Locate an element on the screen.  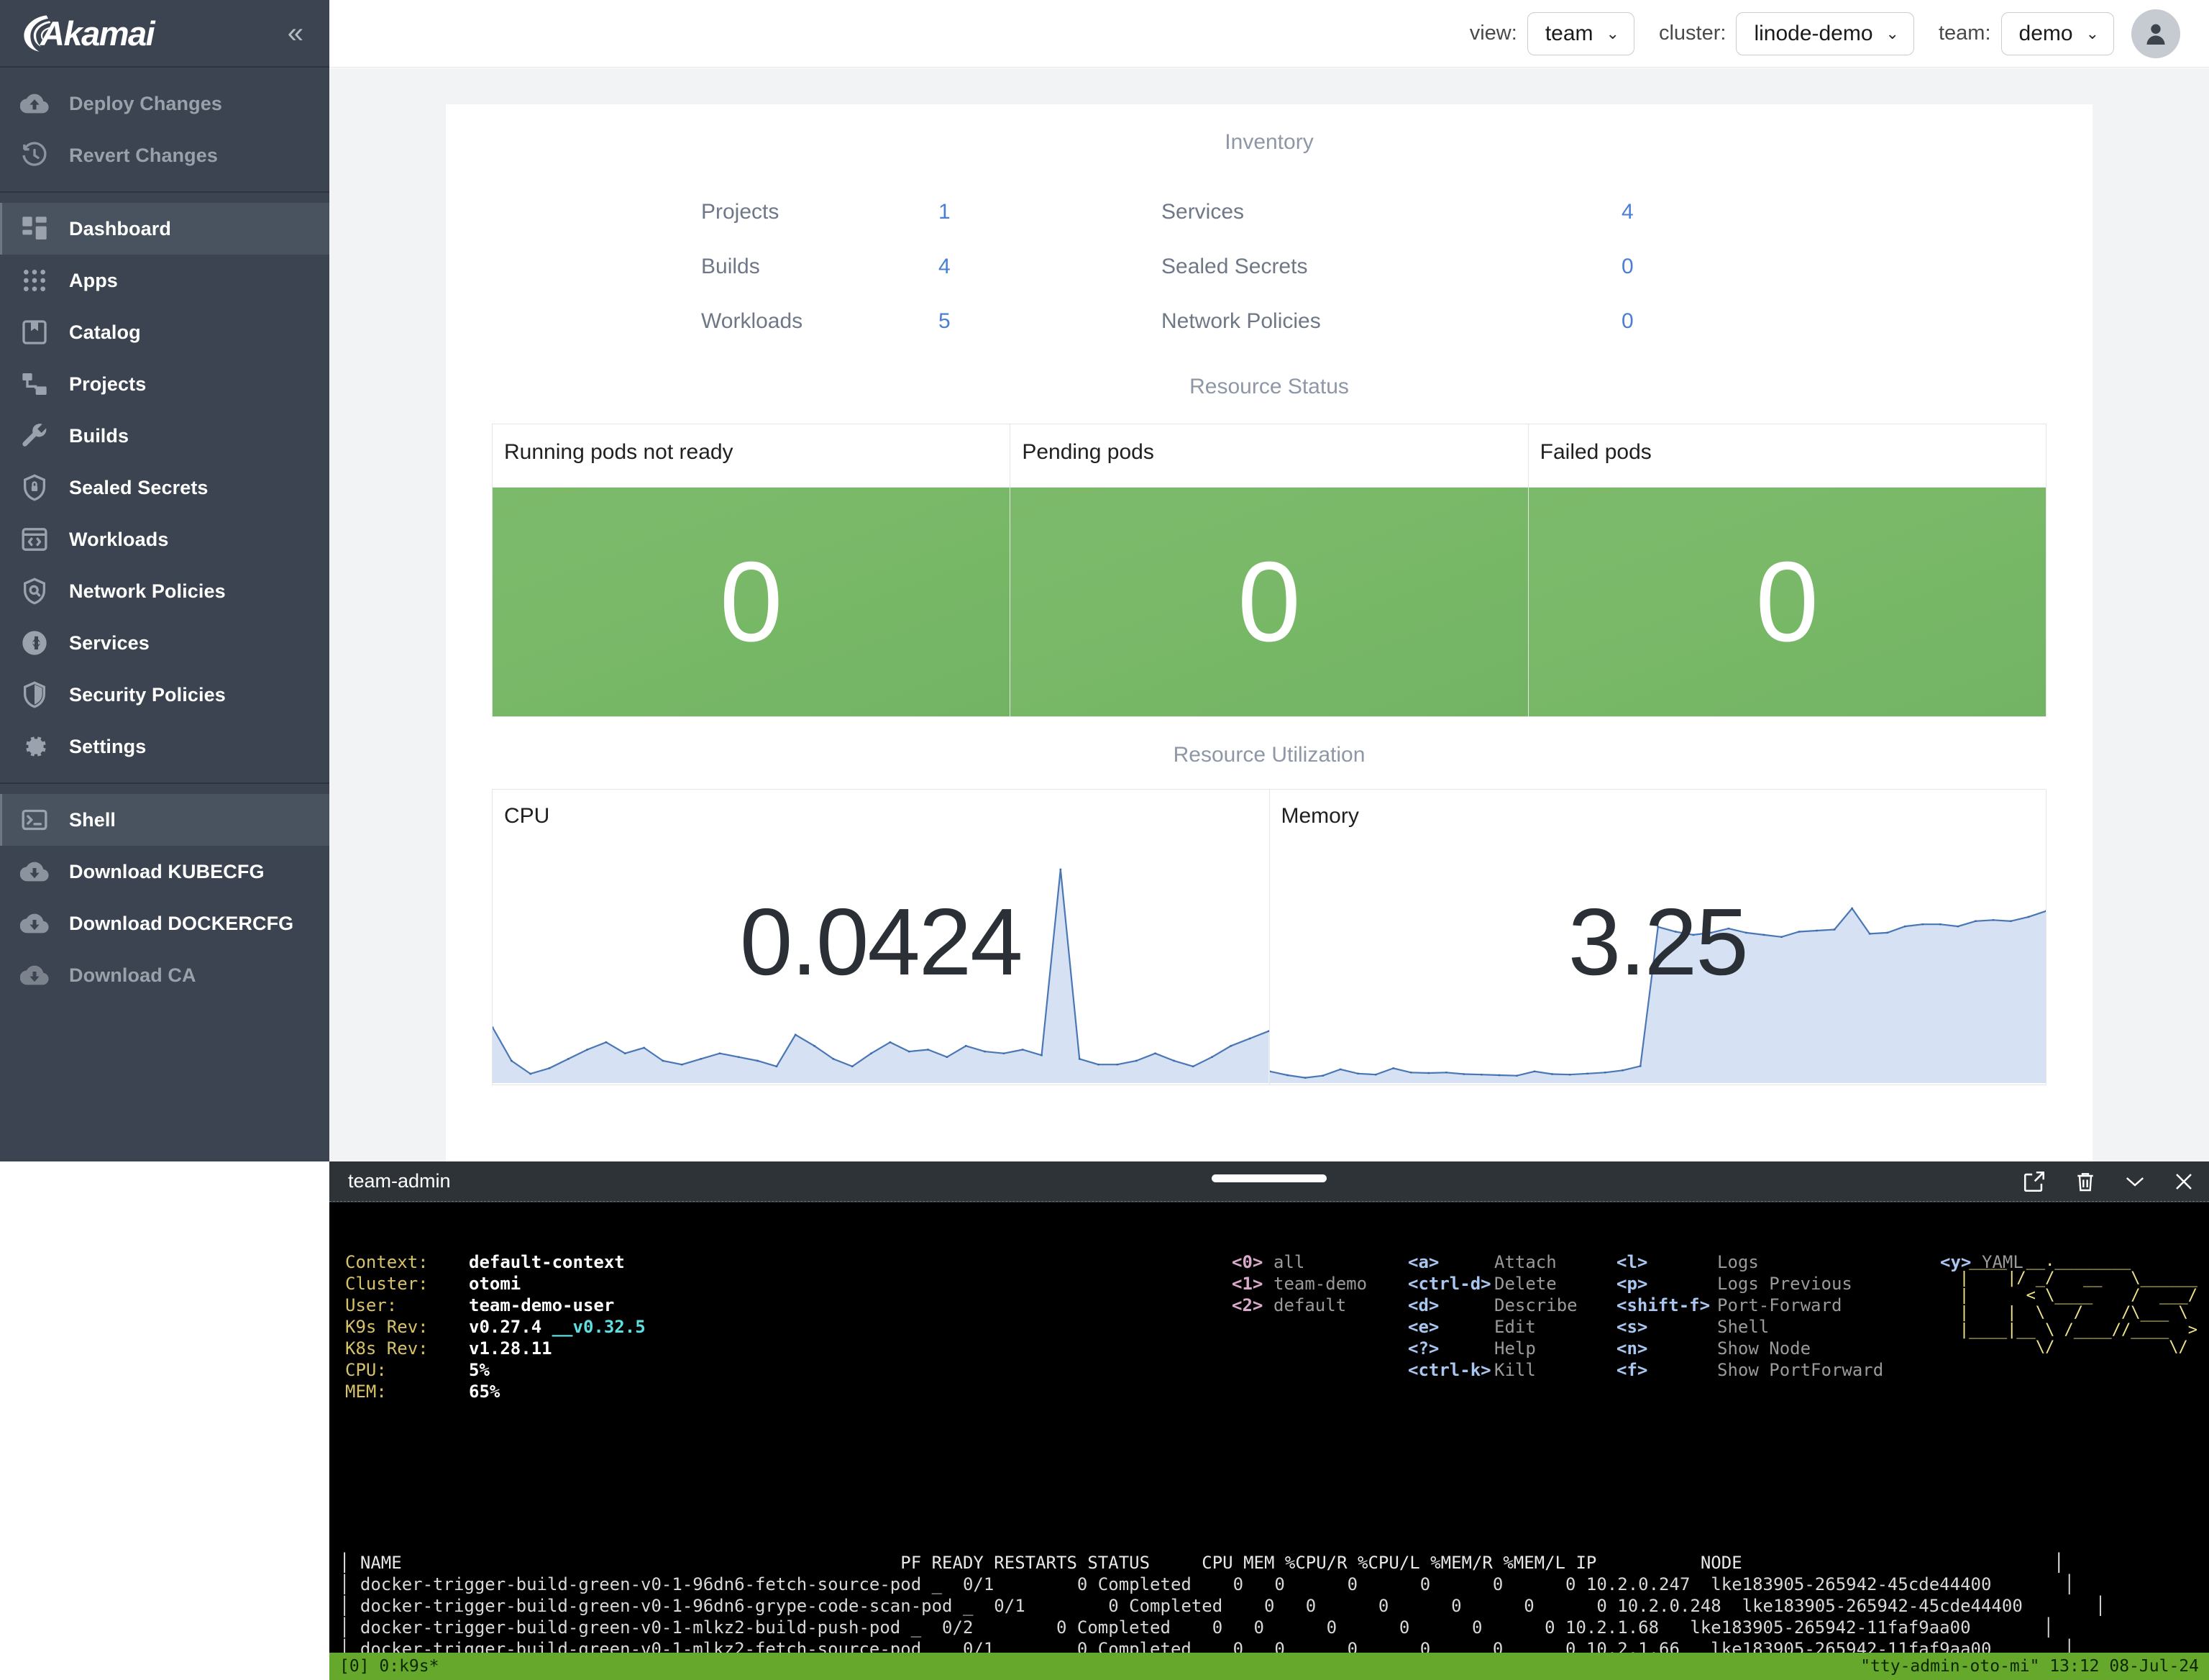
util-card-memory: Memory 3.25 is located at coordinates (1657, 937).